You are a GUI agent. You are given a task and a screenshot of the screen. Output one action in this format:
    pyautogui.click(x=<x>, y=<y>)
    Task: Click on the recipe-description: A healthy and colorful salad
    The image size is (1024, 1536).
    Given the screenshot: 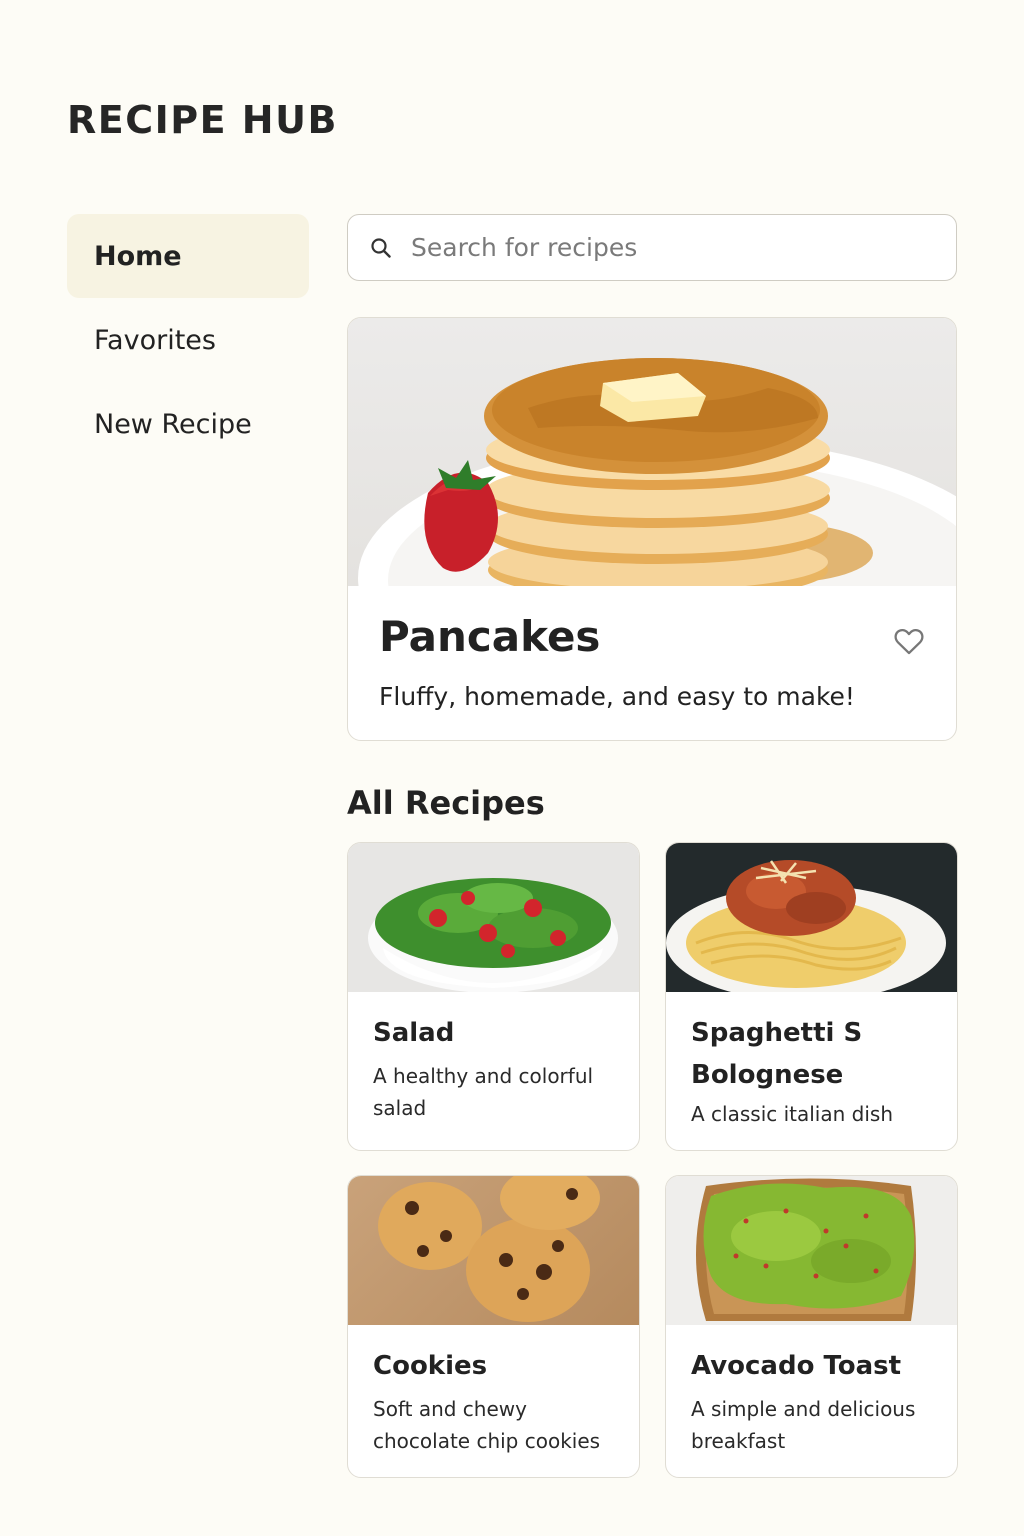 What is the action you would take?
    pyautogui.click(x=483, y=1092)
    